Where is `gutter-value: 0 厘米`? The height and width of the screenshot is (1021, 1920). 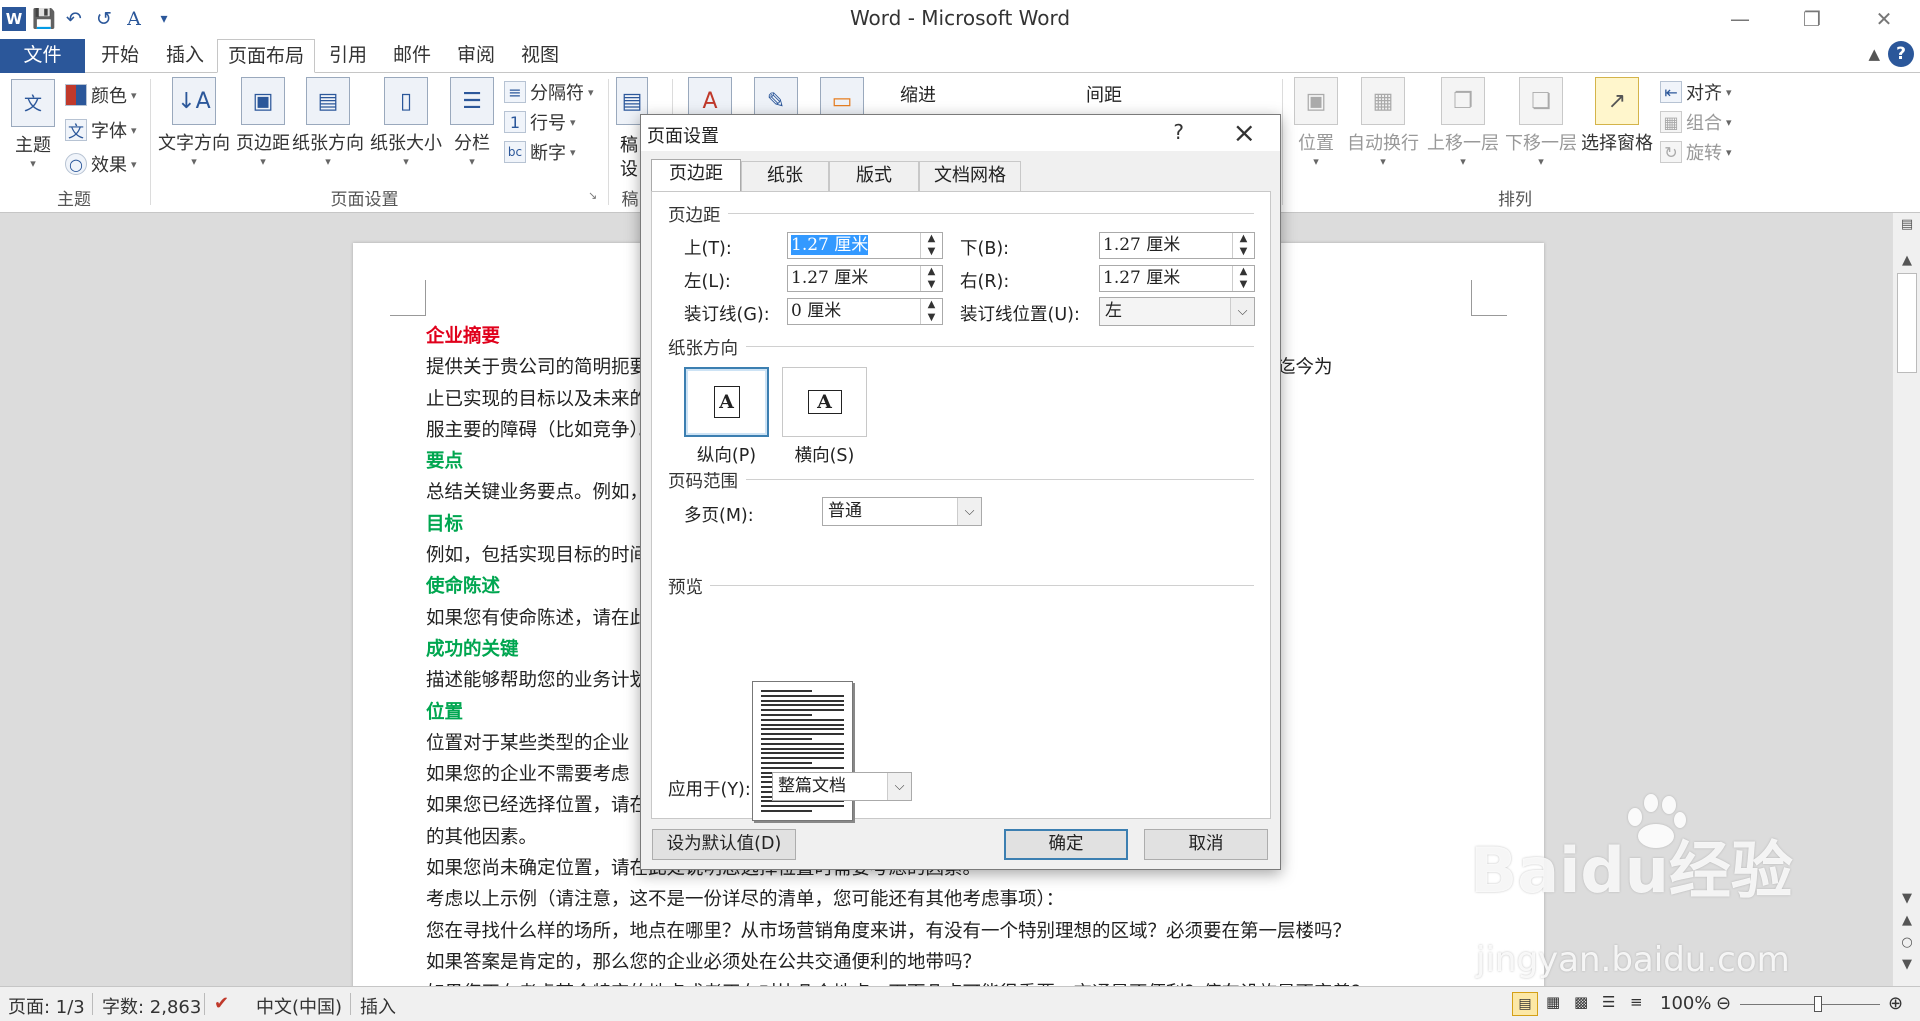
gutter-value: 0 厘米 is located at coordinates (854, 311).